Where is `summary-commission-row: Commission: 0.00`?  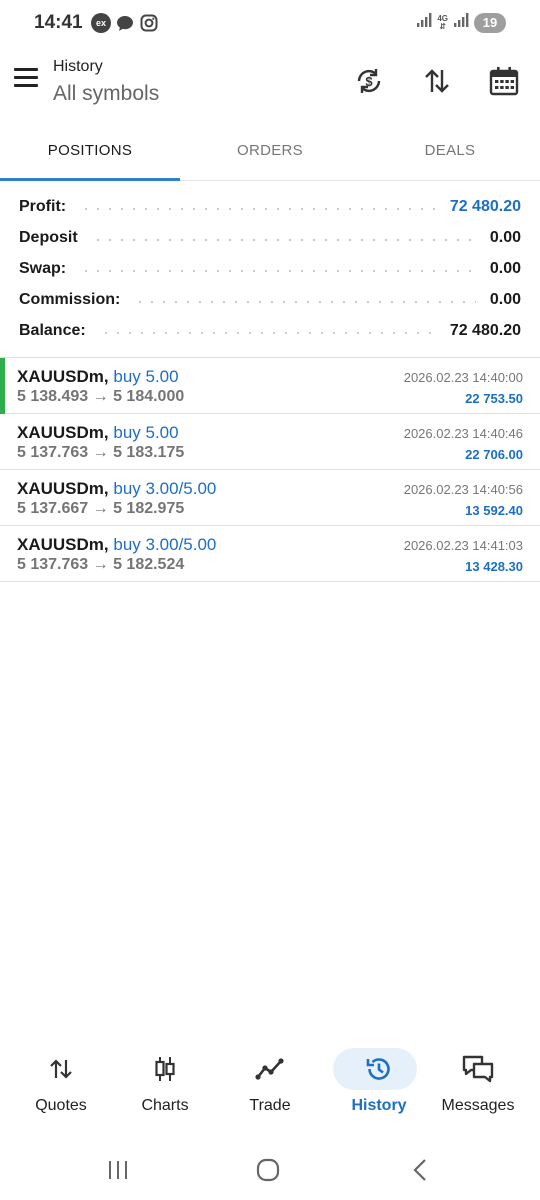
summary-commission-row: Commission: 0.00 is located at coordinates (270, 299).